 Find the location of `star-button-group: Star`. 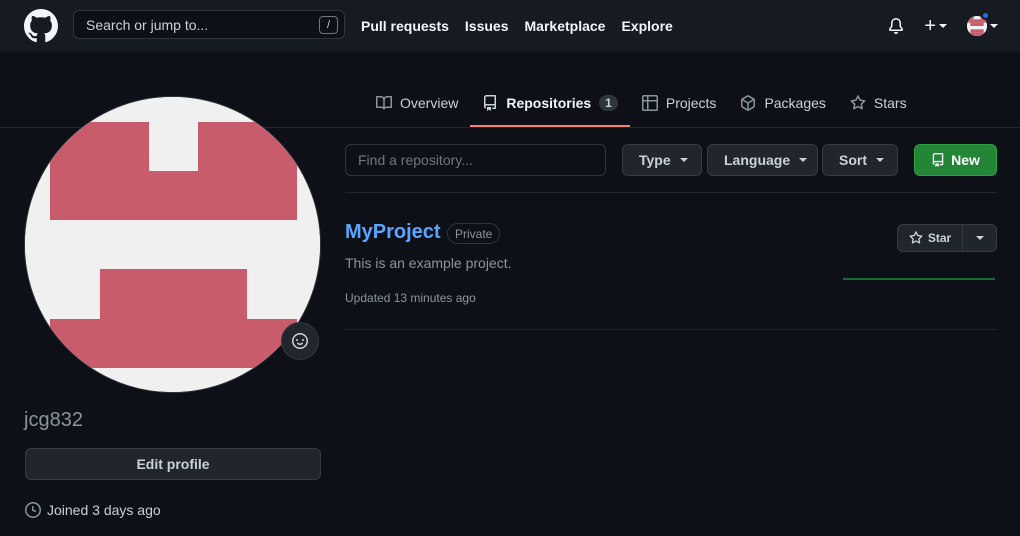

star-button-group: Star is located at coordinates (947, 238).